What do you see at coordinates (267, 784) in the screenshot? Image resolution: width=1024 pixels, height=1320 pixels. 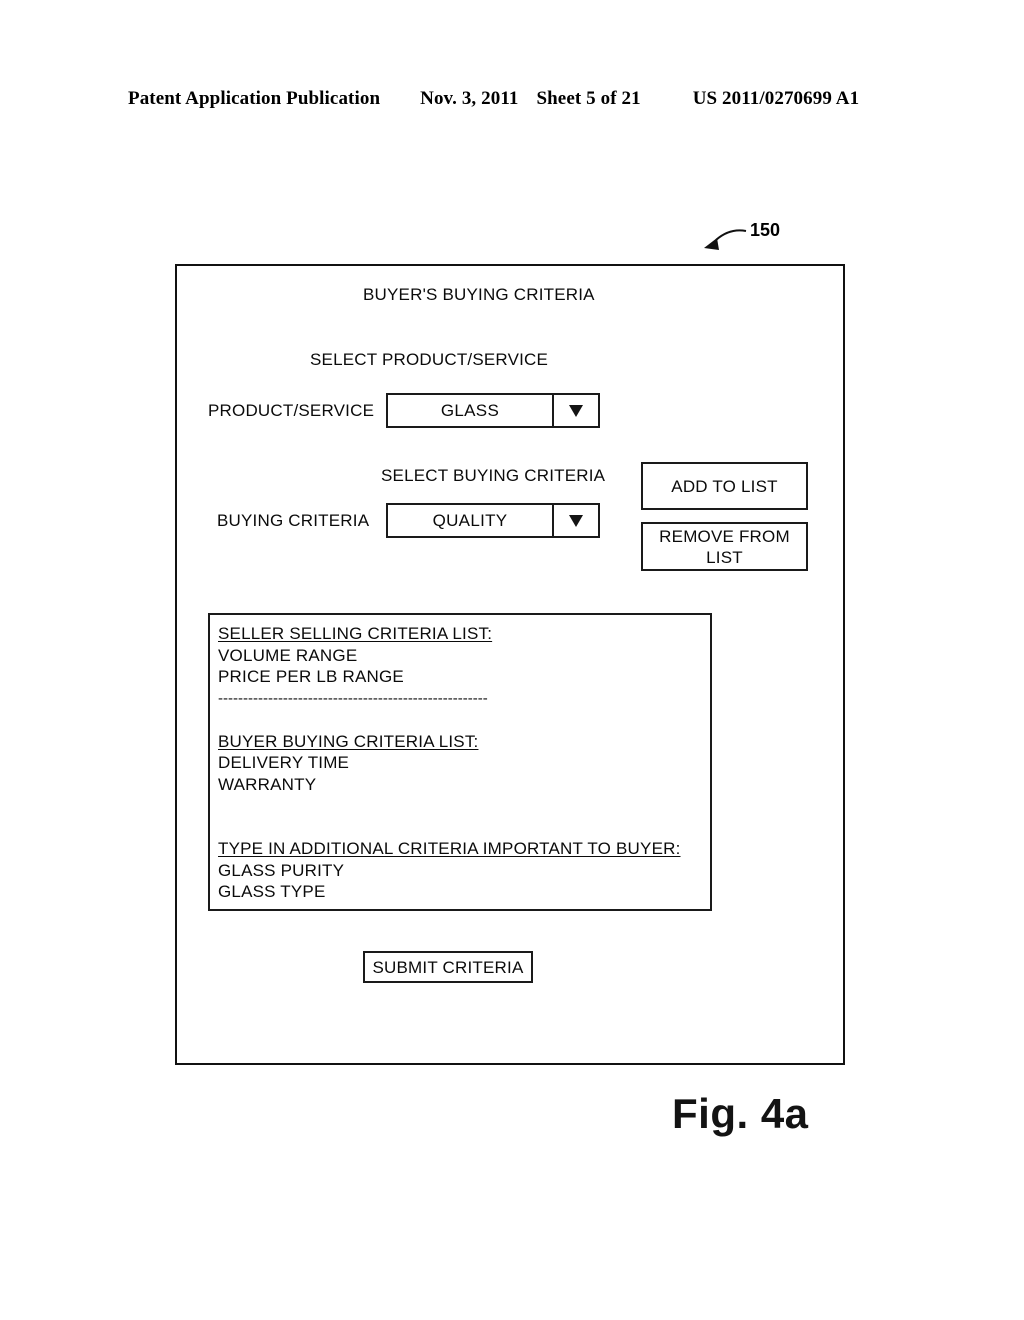 I see `list-item: WARRANTY` at bounding box center [267, 784].